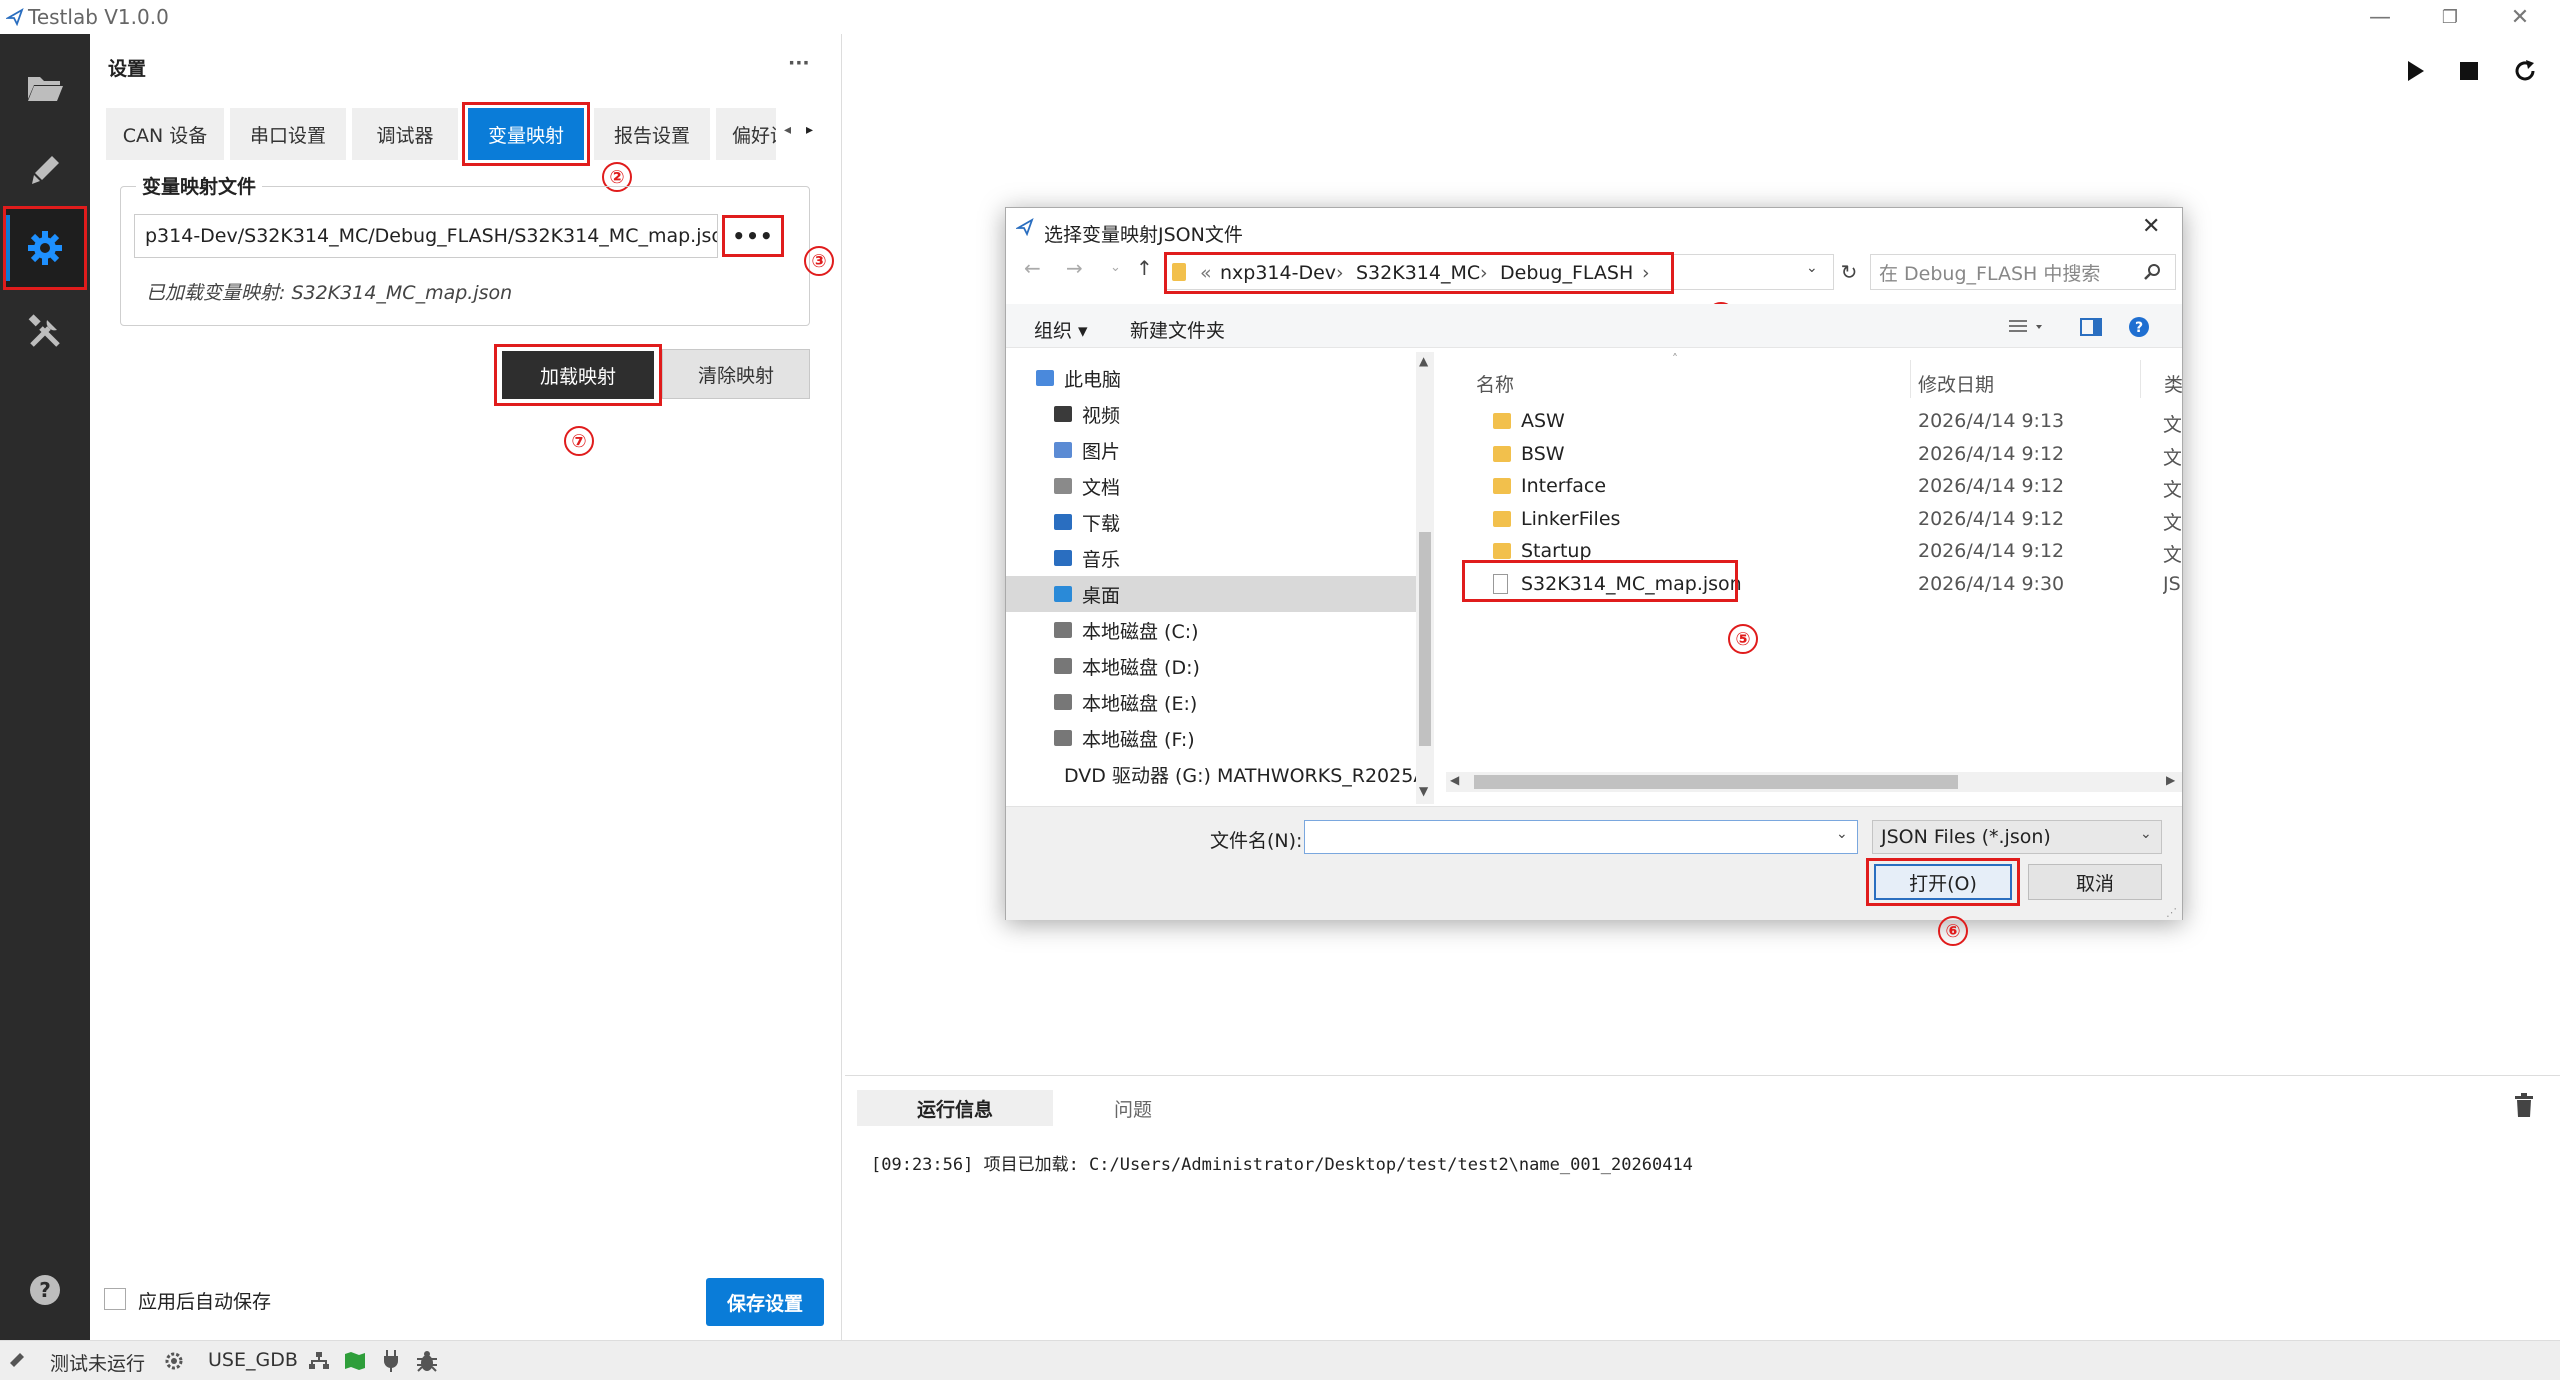 The width and height of the screenshot is (2560, 1380). Describe the element at coordinates (1812, 268) in the screenshot. I see `address-dropdown-icon: ⌄` at that location.